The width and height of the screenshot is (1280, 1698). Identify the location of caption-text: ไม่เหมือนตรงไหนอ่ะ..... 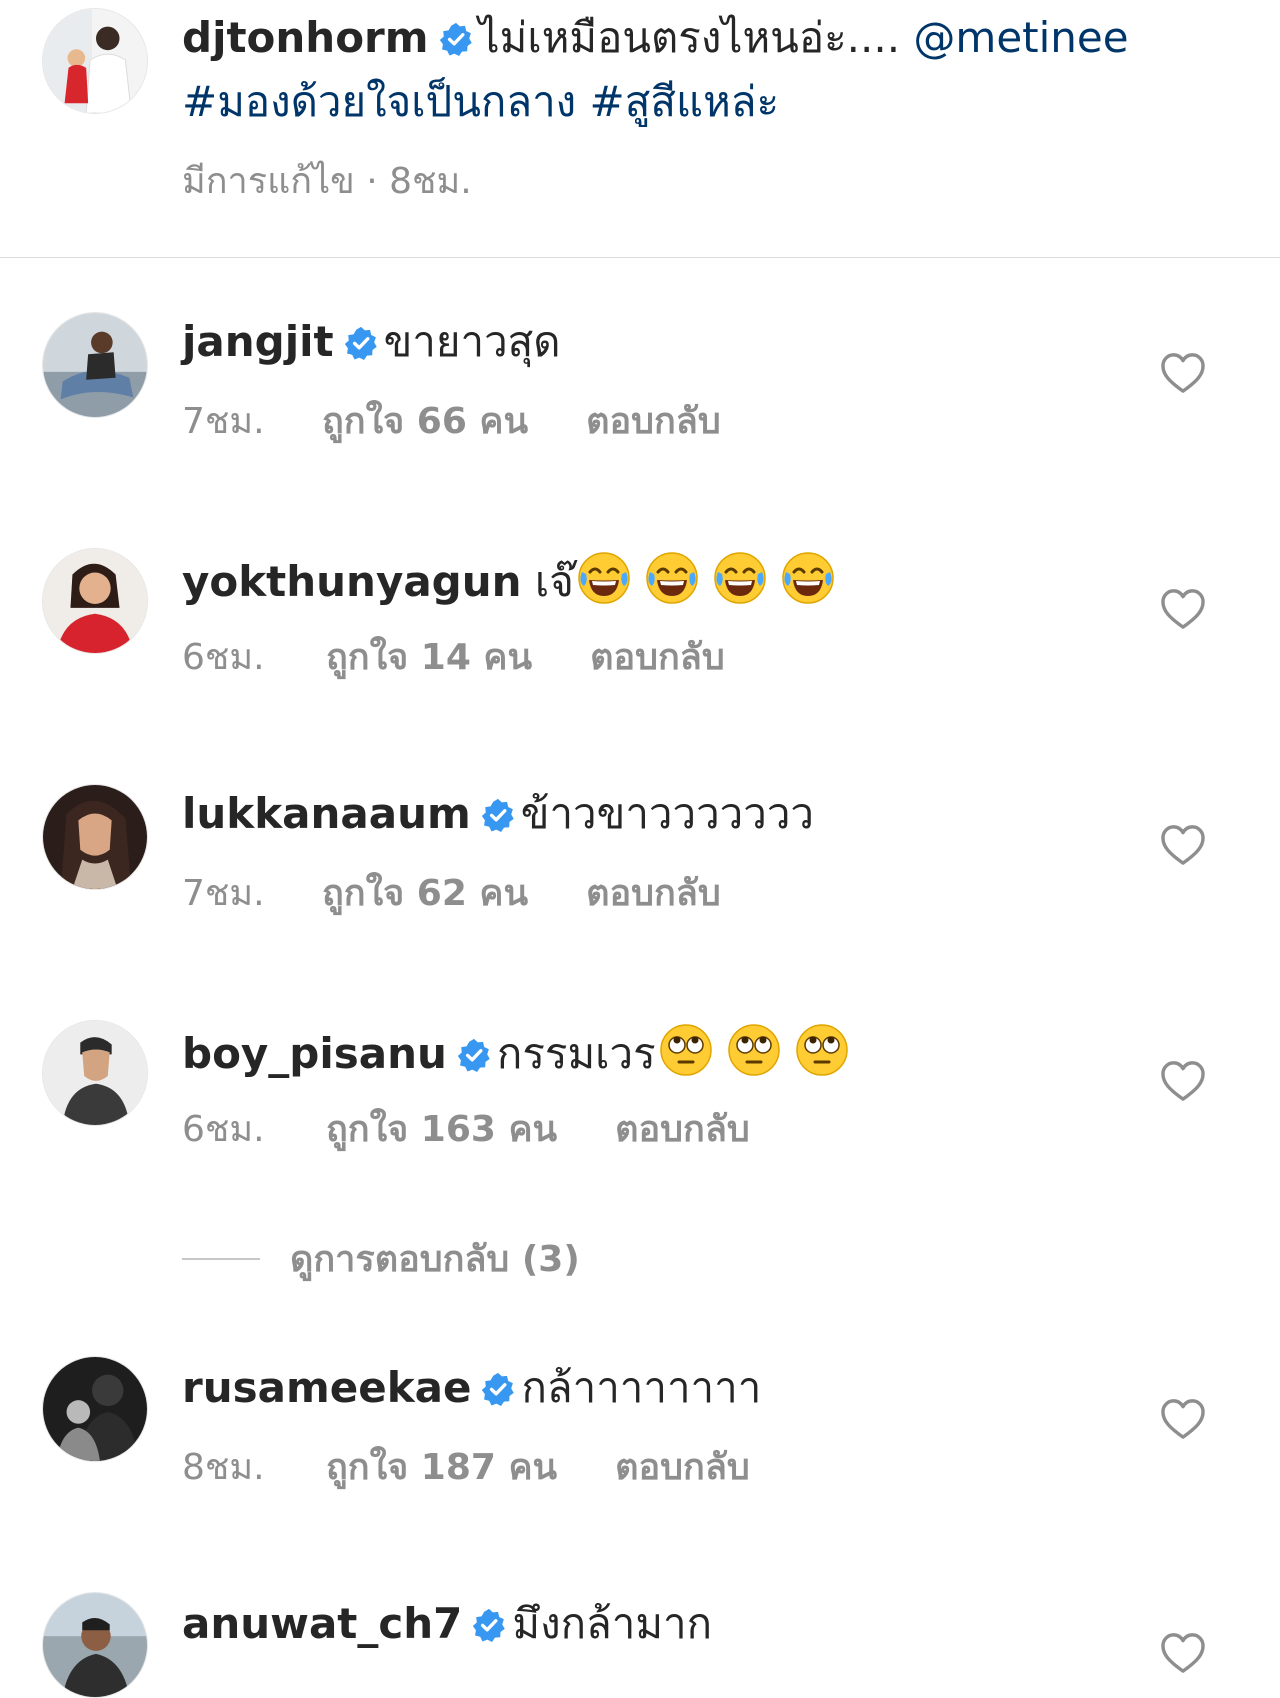
(689, 37).